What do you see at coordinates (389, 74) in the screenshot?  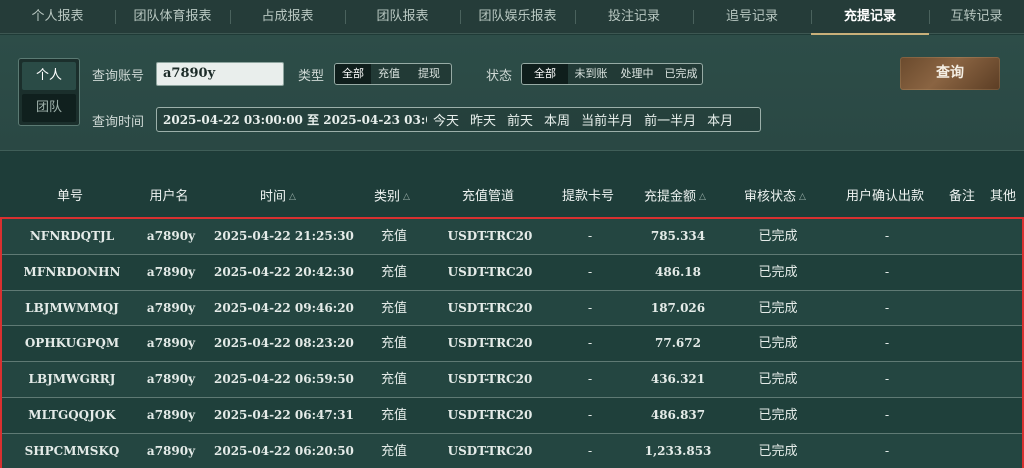 I see `type-option-deposit: 充值` at bounding box center [389, 74].